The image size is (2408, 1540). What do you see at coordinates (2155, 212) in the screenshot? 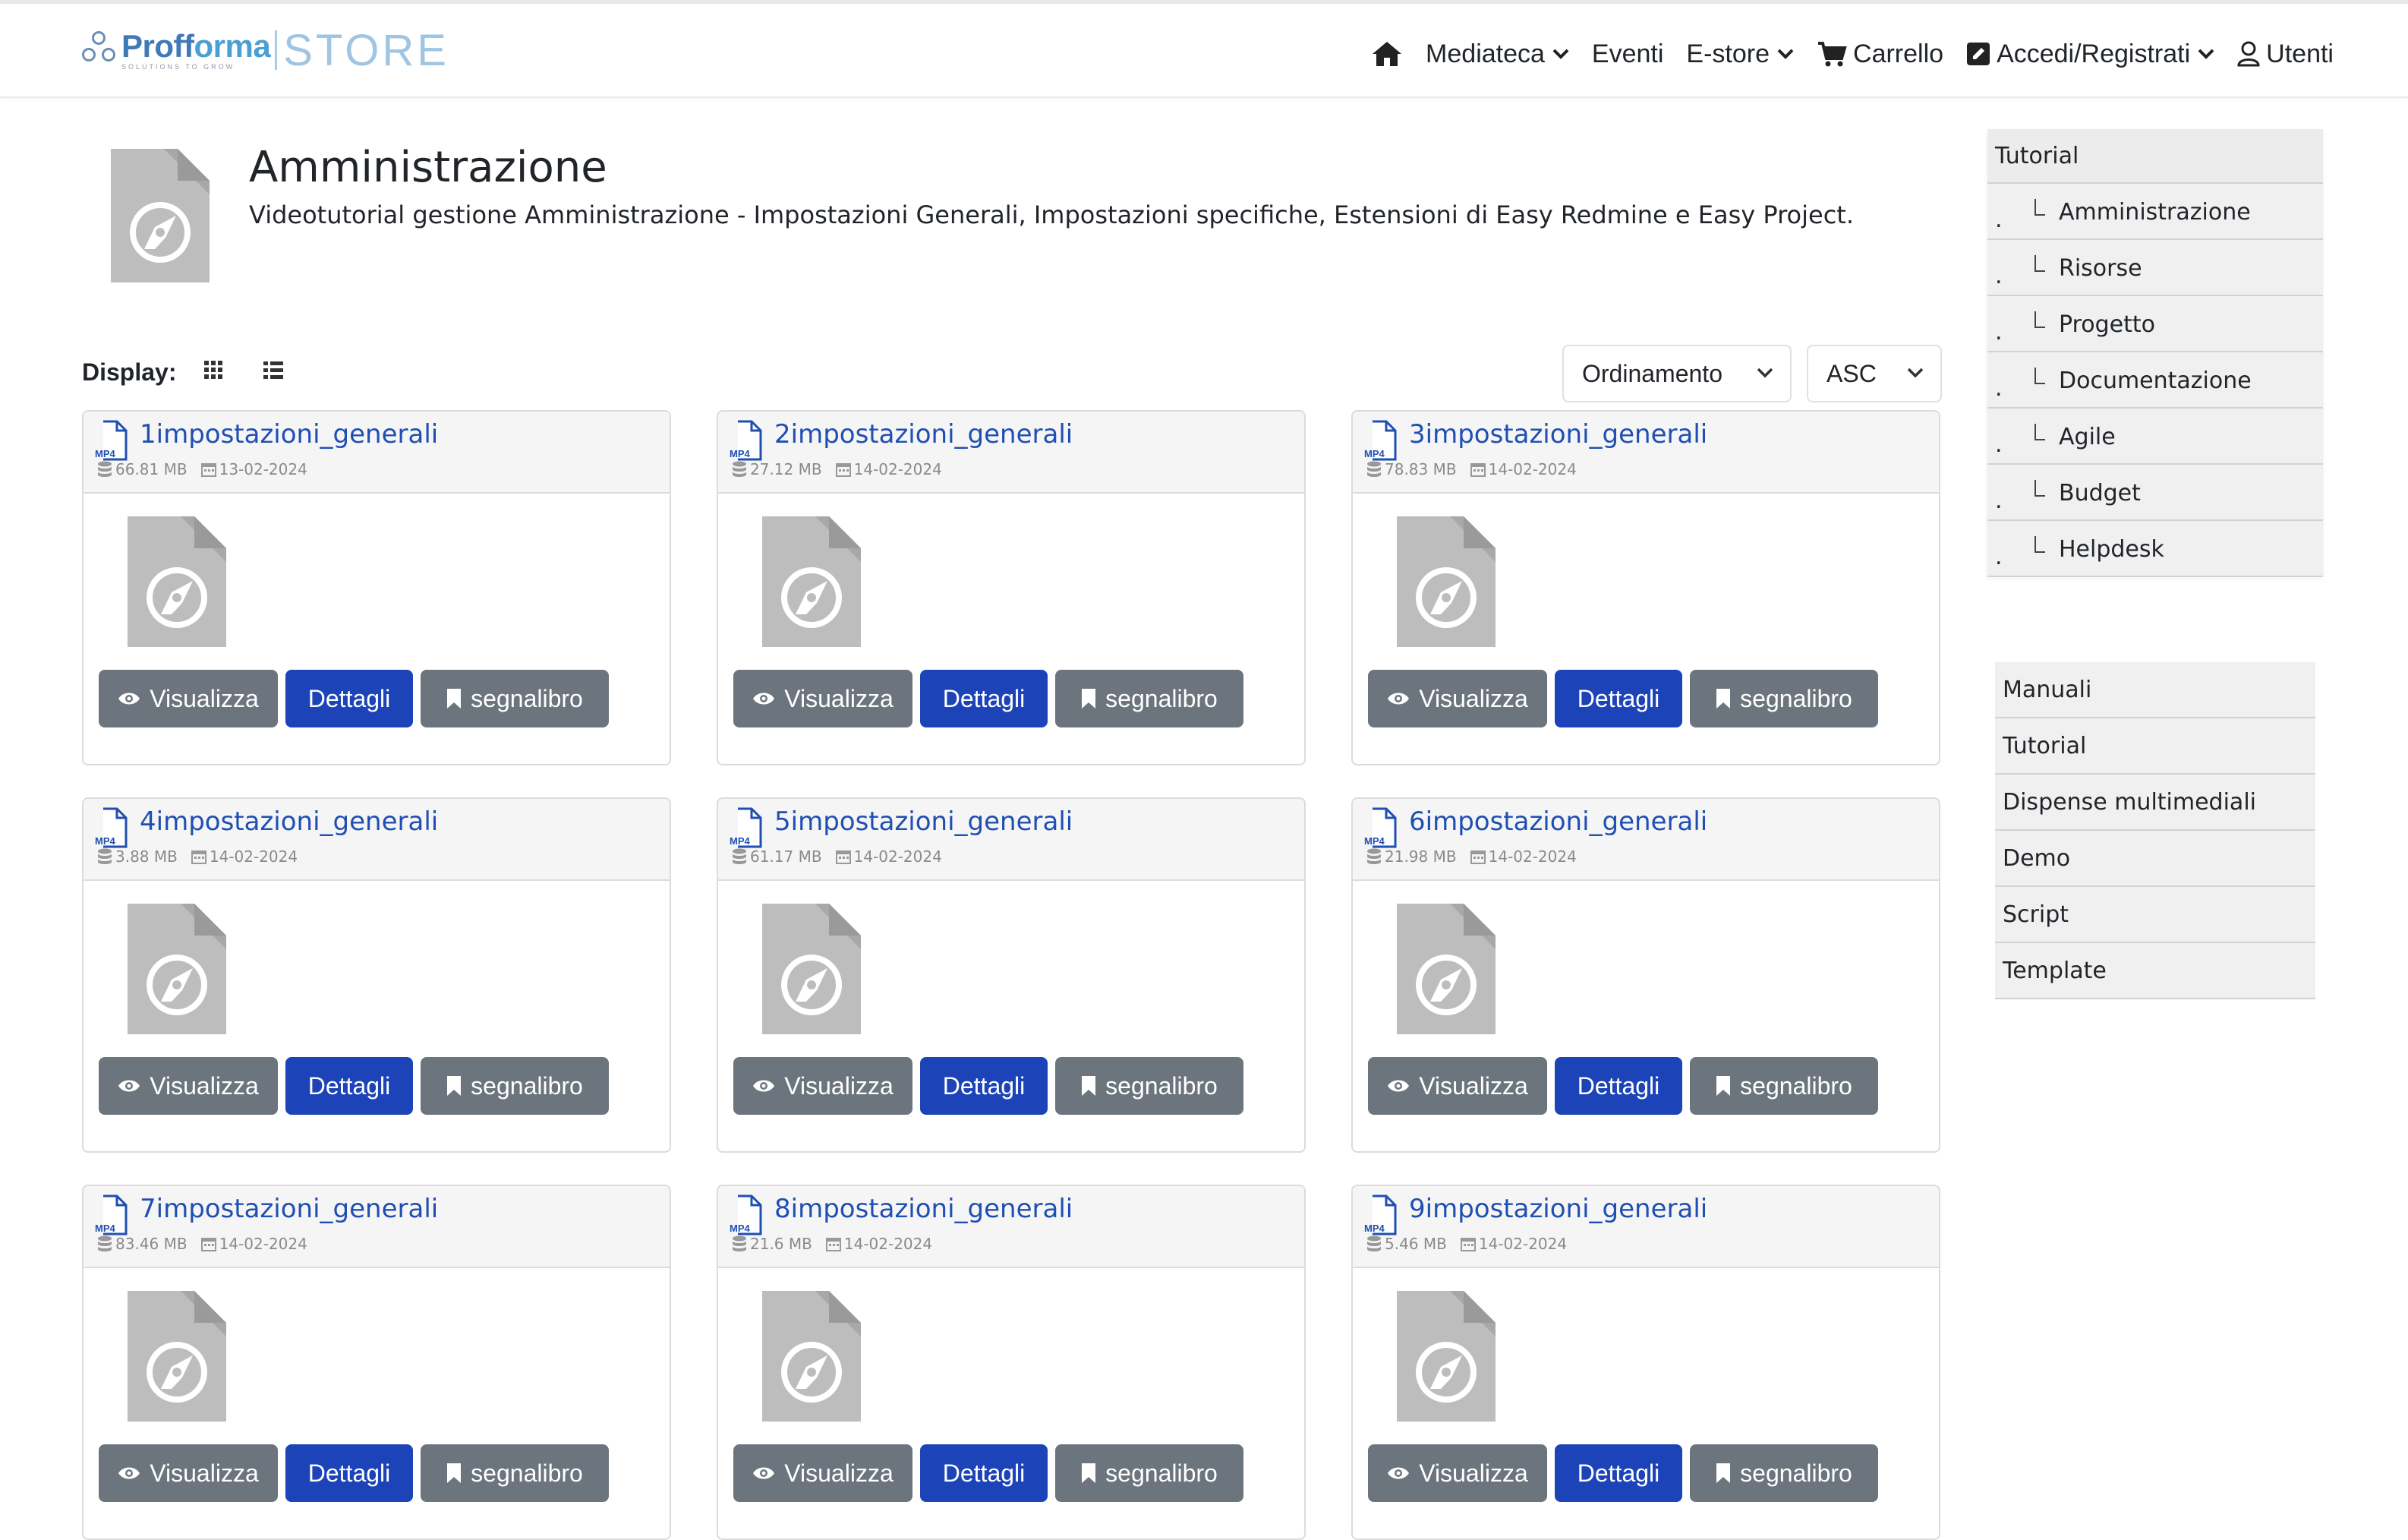
I see `sidebar-tree-item: . Amministrazione` at bounding box center [2155, 212].